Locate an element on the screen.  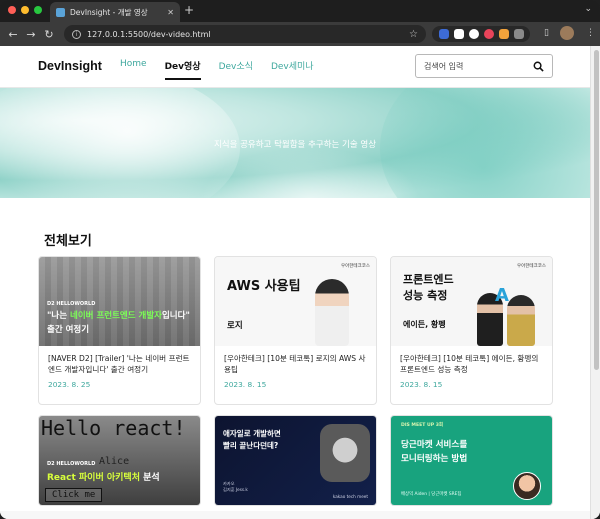
thumbnail-letter: A is located at coordinates (502, 295).